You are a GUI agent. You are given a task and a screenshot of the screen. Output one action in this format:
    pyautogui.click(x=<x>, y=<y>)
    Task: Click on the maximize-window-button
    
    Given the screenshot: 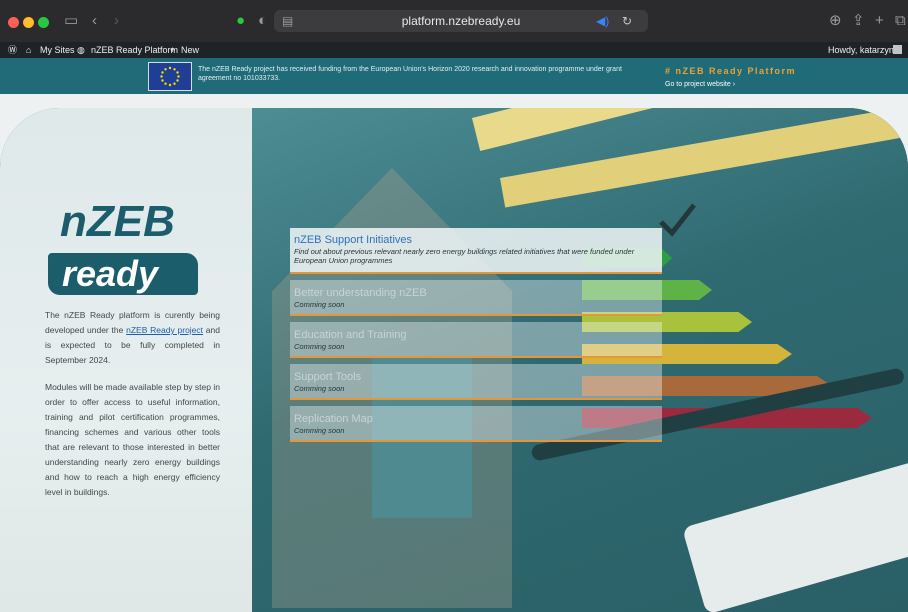 What is the action you would take?
    pyautogui.click(x=43, y=22)
    